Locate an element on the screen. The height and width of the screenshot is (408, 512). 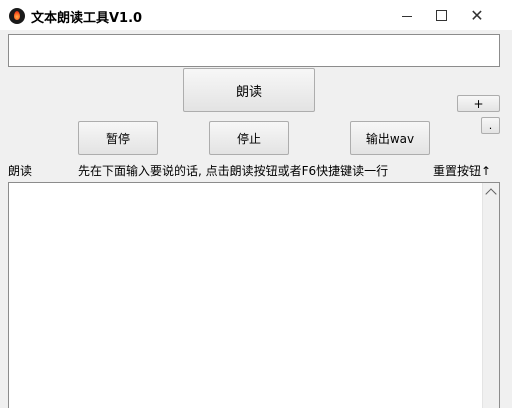
stop-button: 停止 is located at coordinates (249, 138).